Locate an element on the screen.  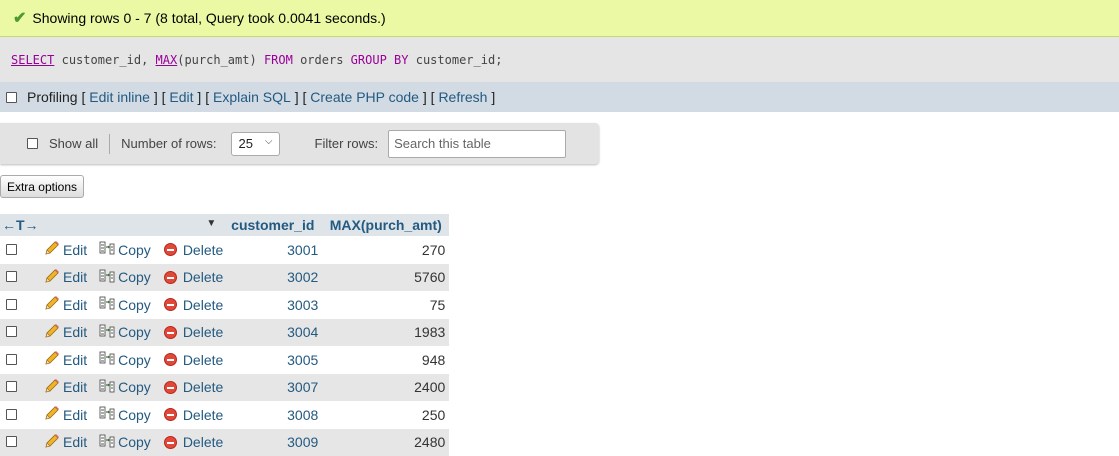
column-header-customer-id: customer_id is located at coordinates (273, 225).